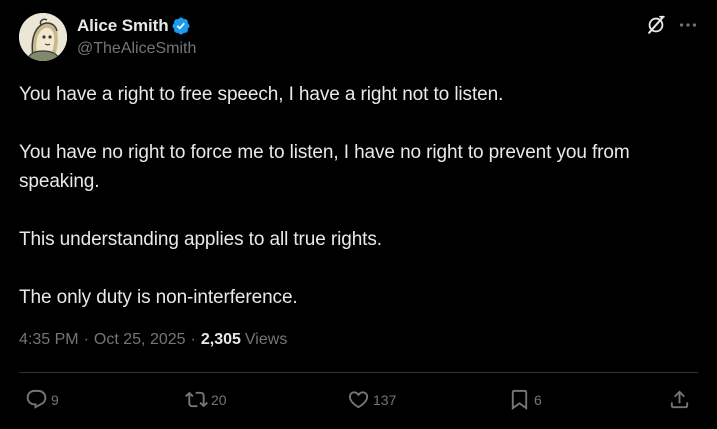  I want to click on repost-icon, so click(196, 399).